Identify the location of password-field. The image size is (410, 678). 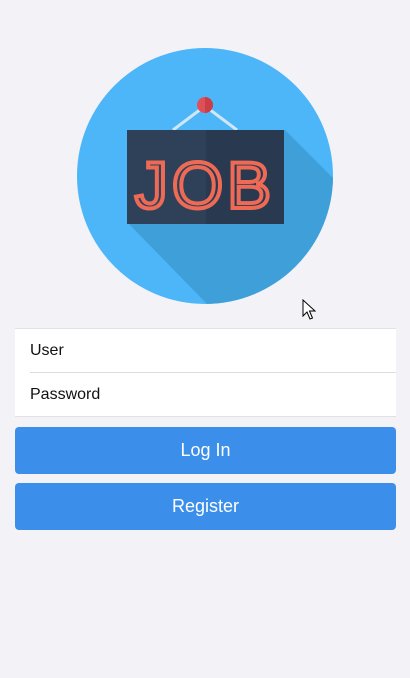
(205, 395).